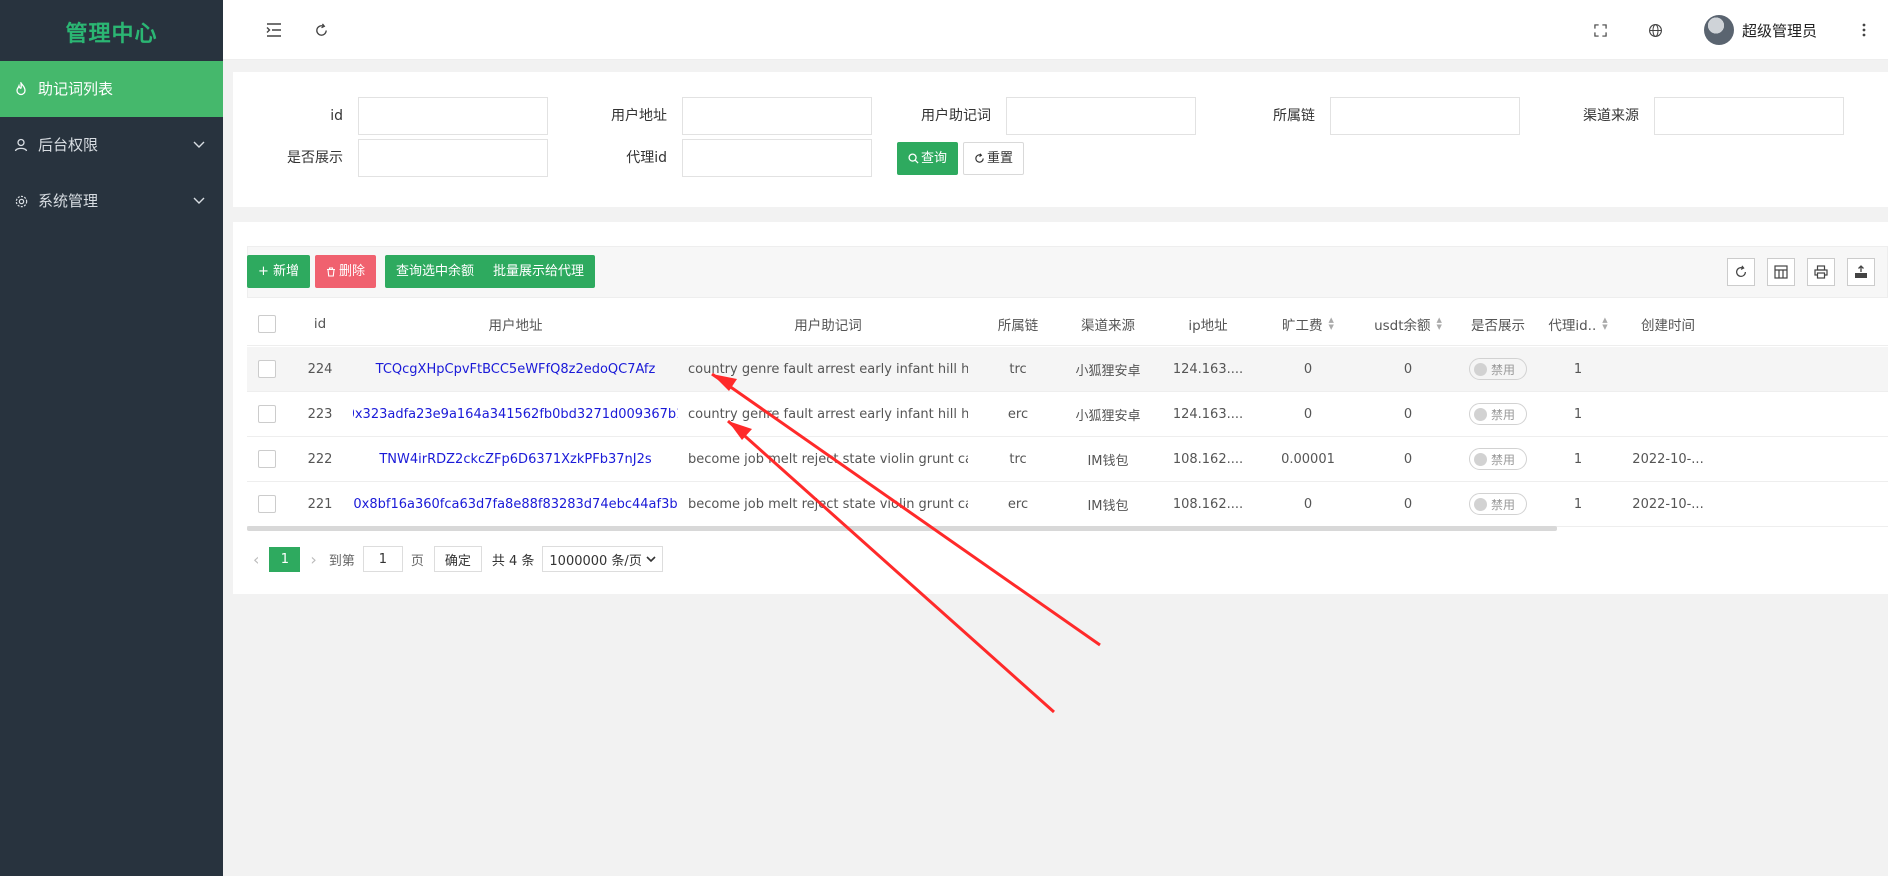  Describe the element at coordinates (515, 459) in the screenshot. I see `cell-address-link: TNW4irRDZ2ckcZFp6D6371XzkPFb37nJ2s` at that location.